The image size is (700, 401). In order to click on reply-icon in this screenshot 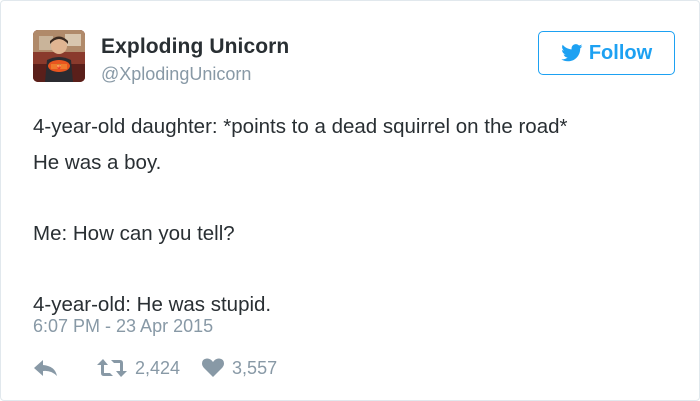, I will do `click(45, 368)`.